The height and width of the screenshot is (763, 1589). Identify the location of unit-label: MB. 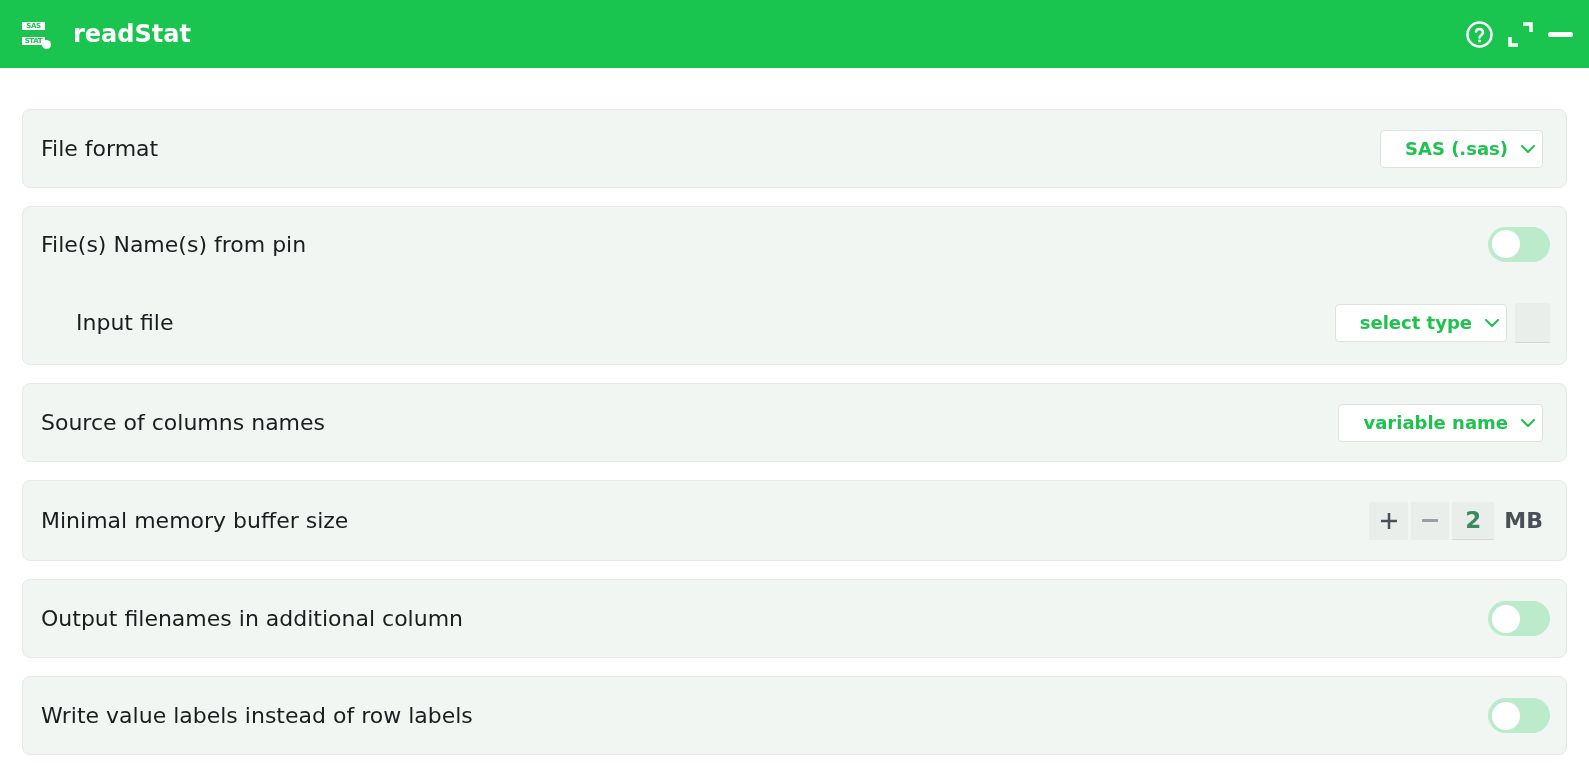
(1523, 520).